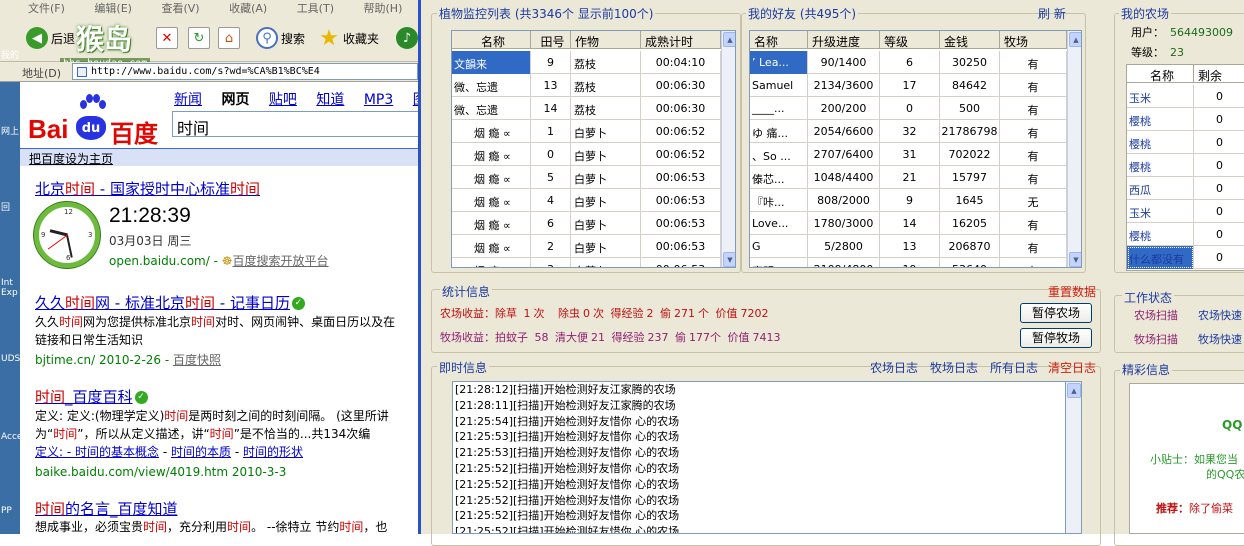  What do you see at coordinates (147, 188) in the screenshot?
I see `result-title-1: 北京时间 - 国家授时中心标准时间` at bounding box center [147, 188].